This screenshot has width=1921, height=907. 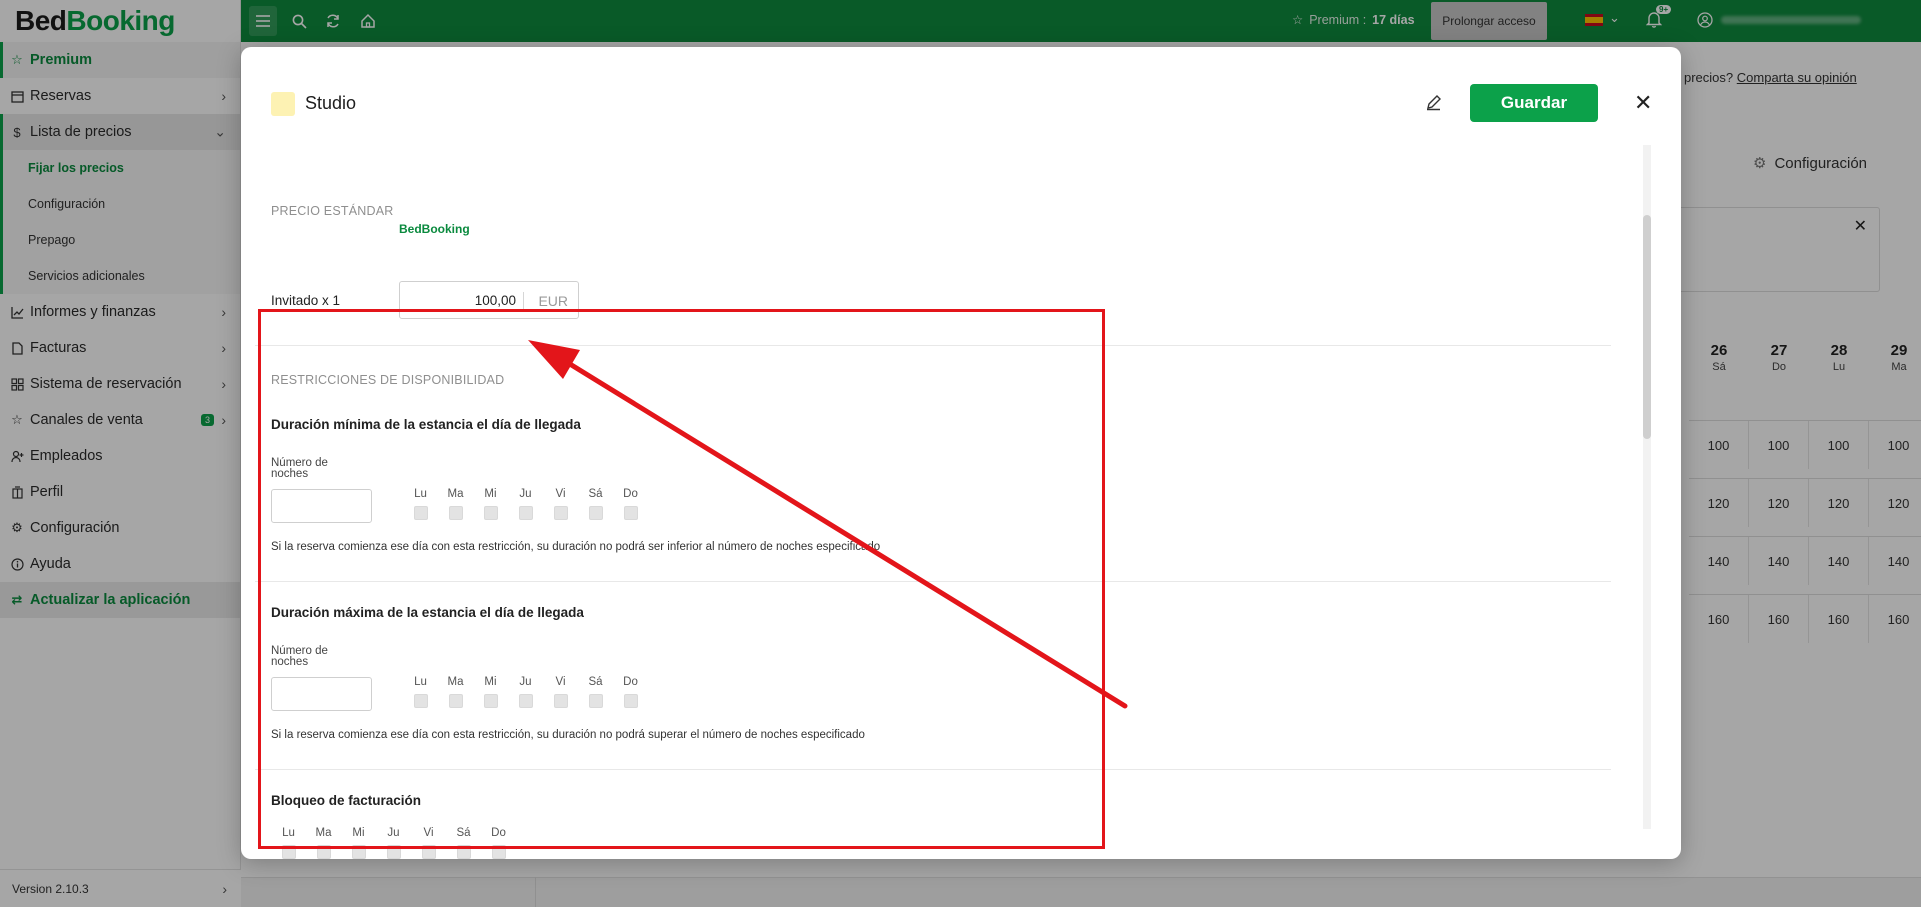 I want to click on divider, so click(x=523, y=301).